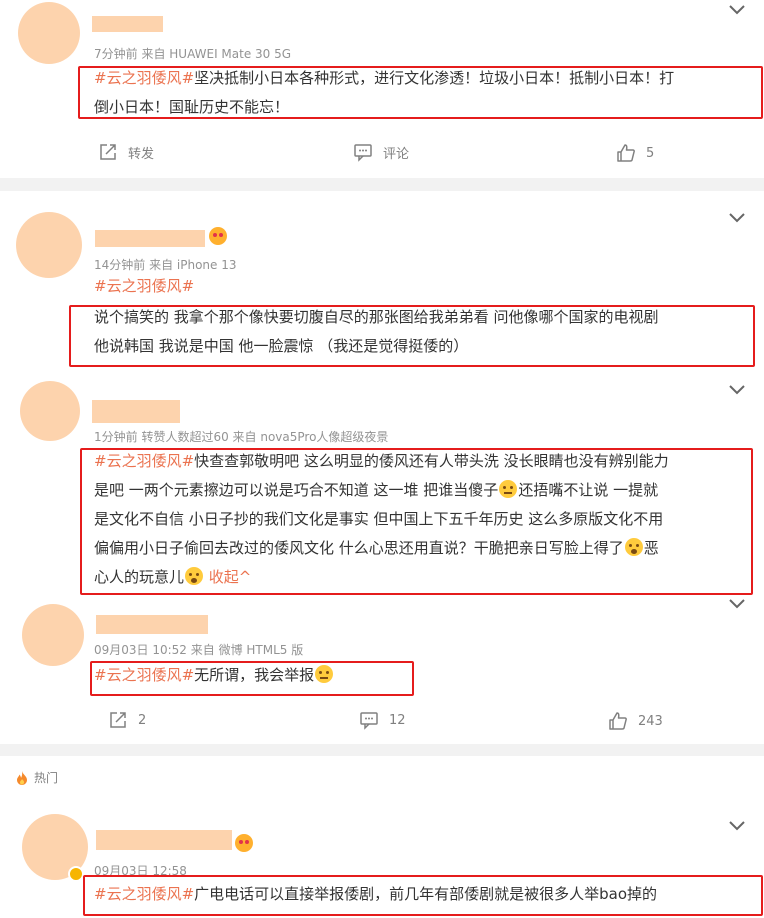 Image resolution: width=764 pixels, height=918 pixels. I want to click on comment-meta: 1分钟前 转赞人数超过60 来自 nova5Pro人像超级夜景, so click(241, 437).